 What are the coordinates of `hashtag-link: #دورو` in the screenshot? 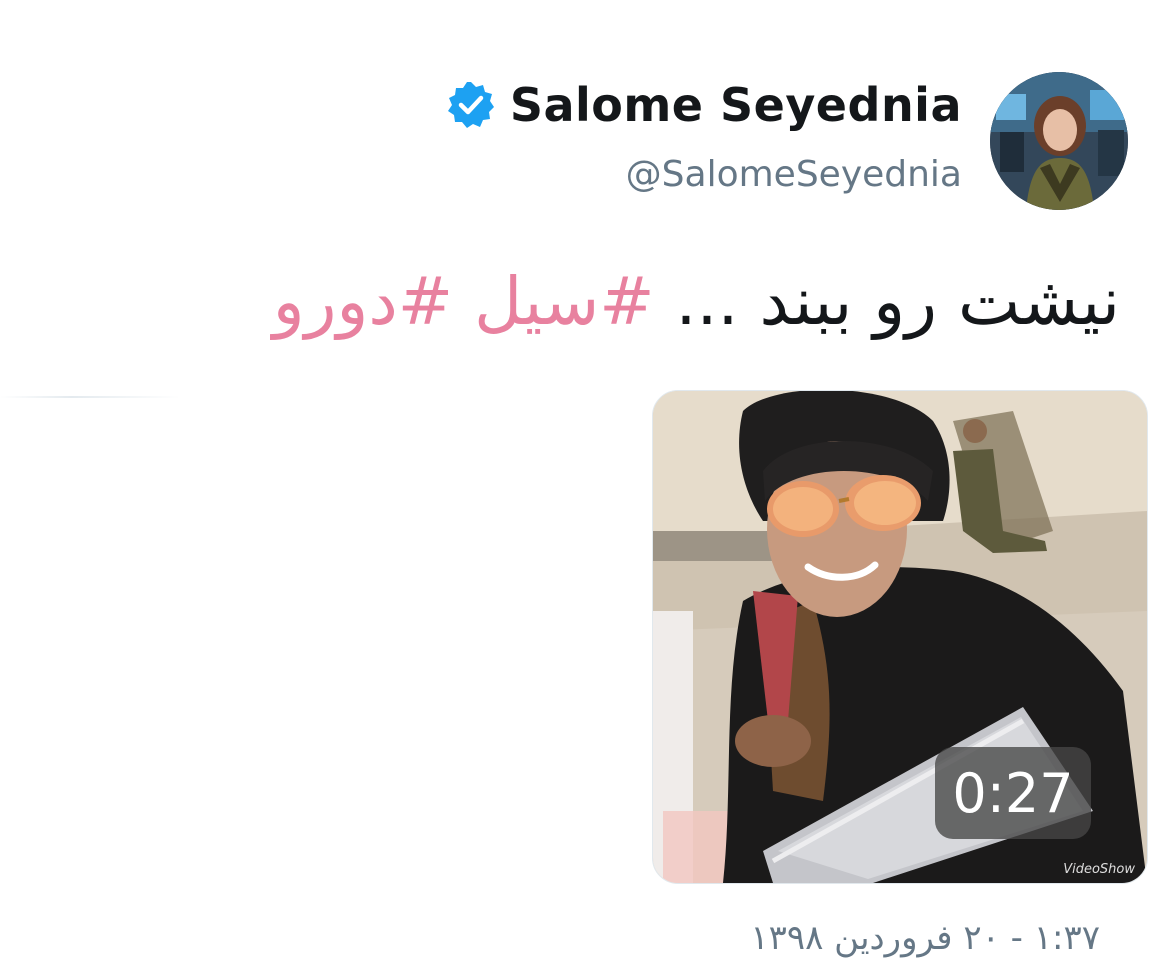 It's located at (363, 301).